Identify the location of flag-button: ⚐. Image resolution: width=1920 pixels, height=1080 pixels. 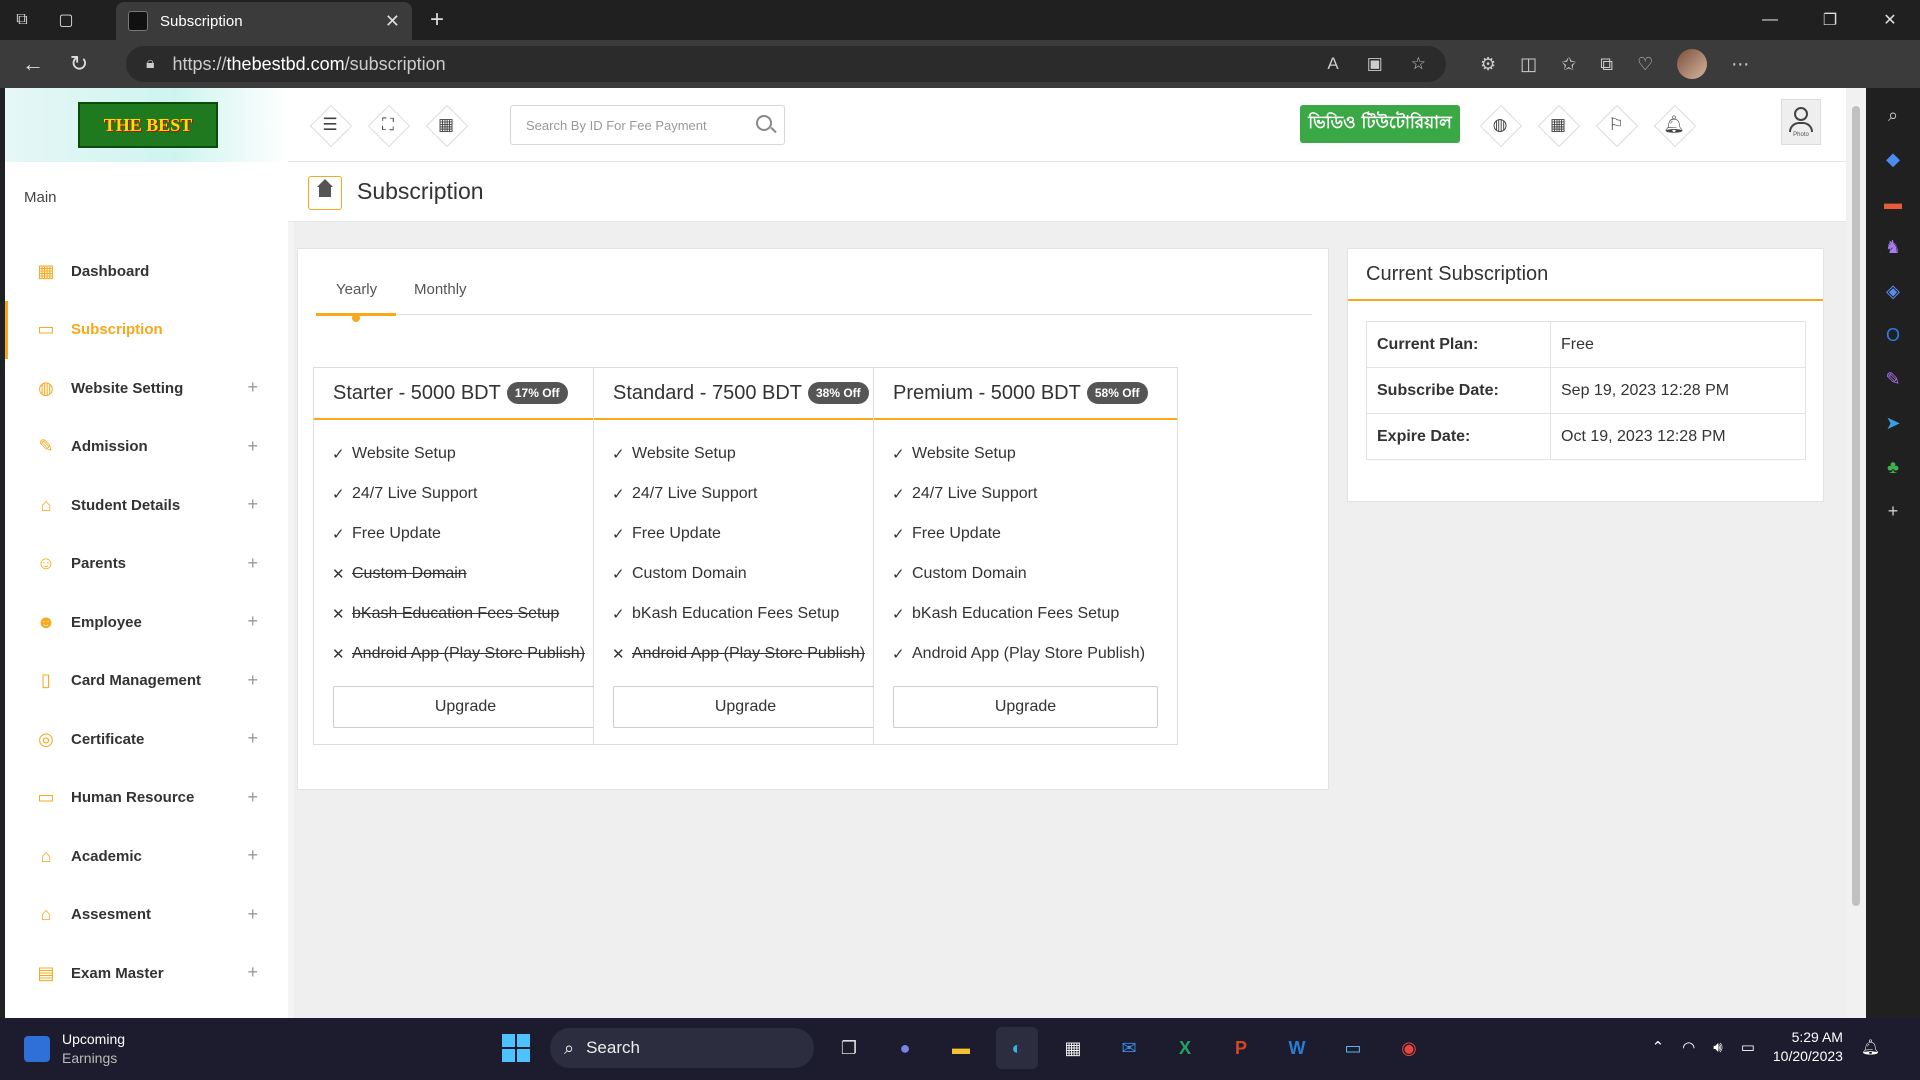
(1616, 125).